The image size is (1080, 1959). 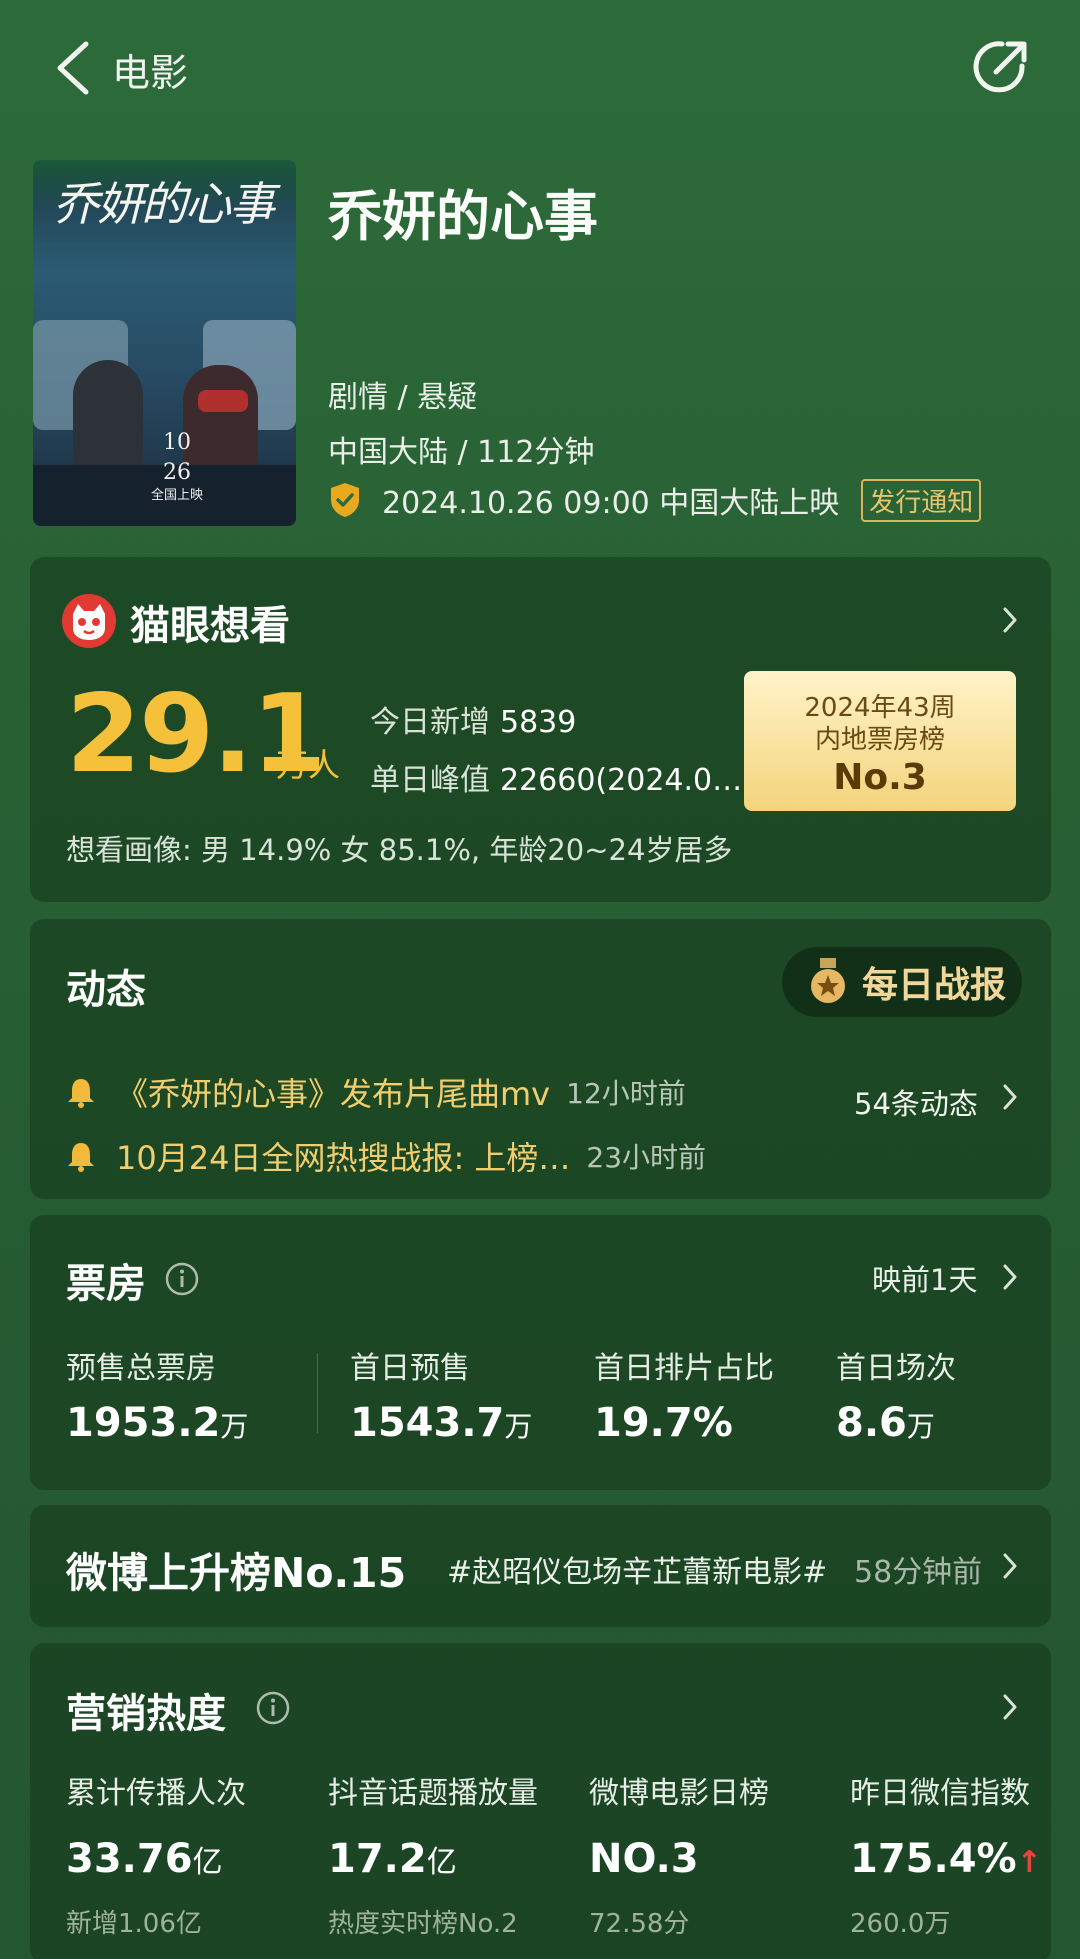 I want to click on wechat-index-sub: 260.0万, so click(x=900, y=1924).